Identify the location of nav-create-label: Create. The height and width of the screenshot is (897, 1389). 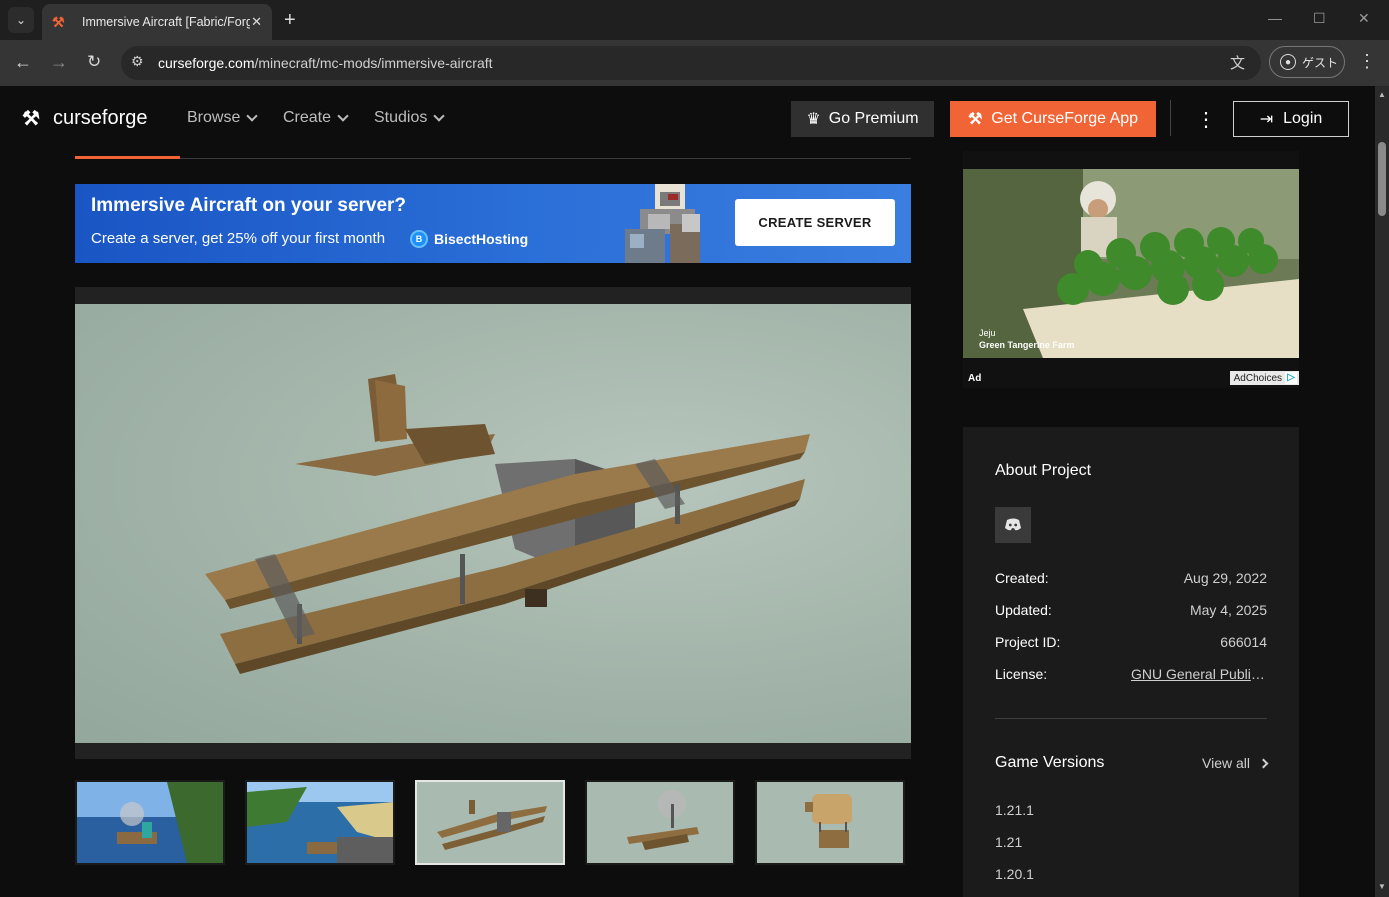
(307, 117).